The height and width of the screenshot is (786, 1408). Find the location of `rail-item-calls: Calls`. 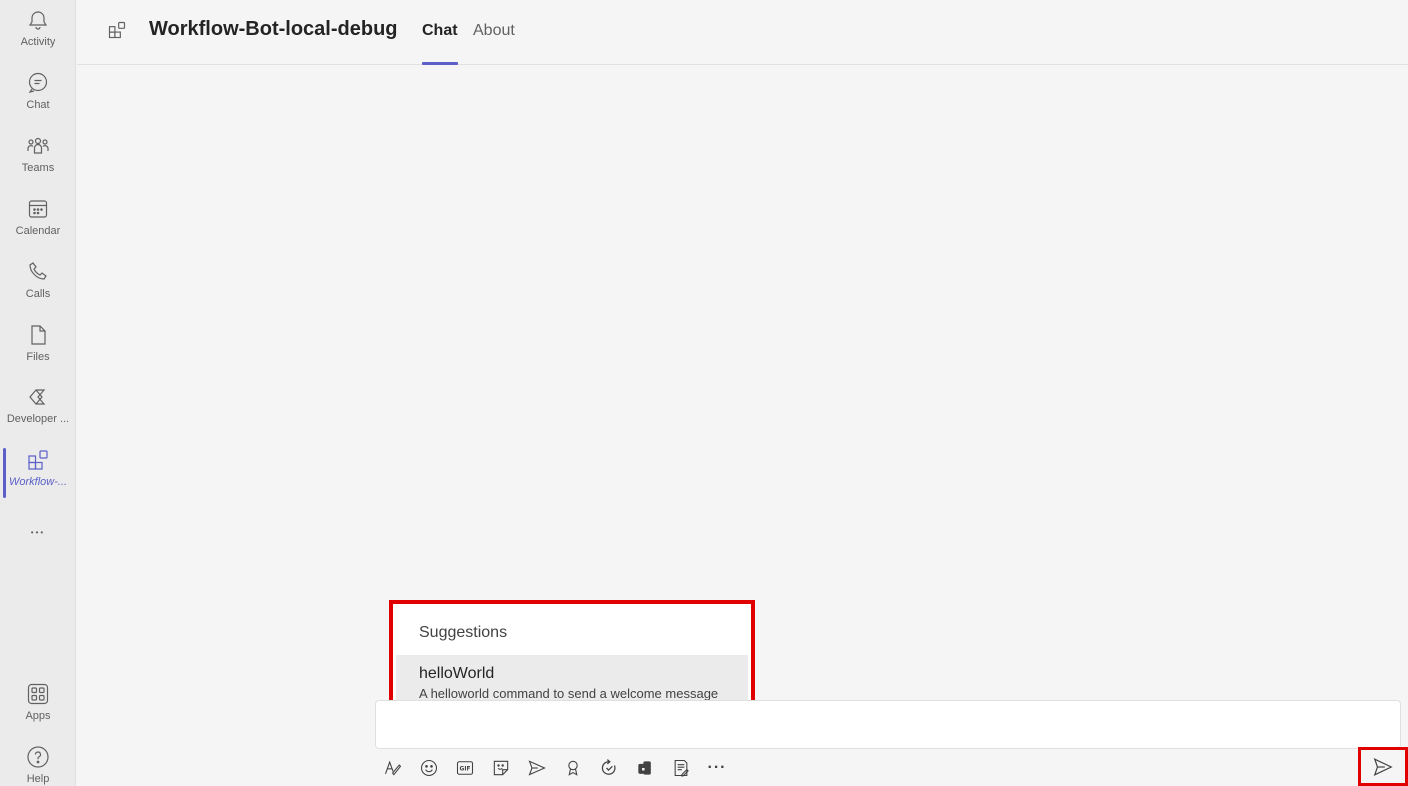

rail-item-calls: Calls is located at coordinates (38, 284).